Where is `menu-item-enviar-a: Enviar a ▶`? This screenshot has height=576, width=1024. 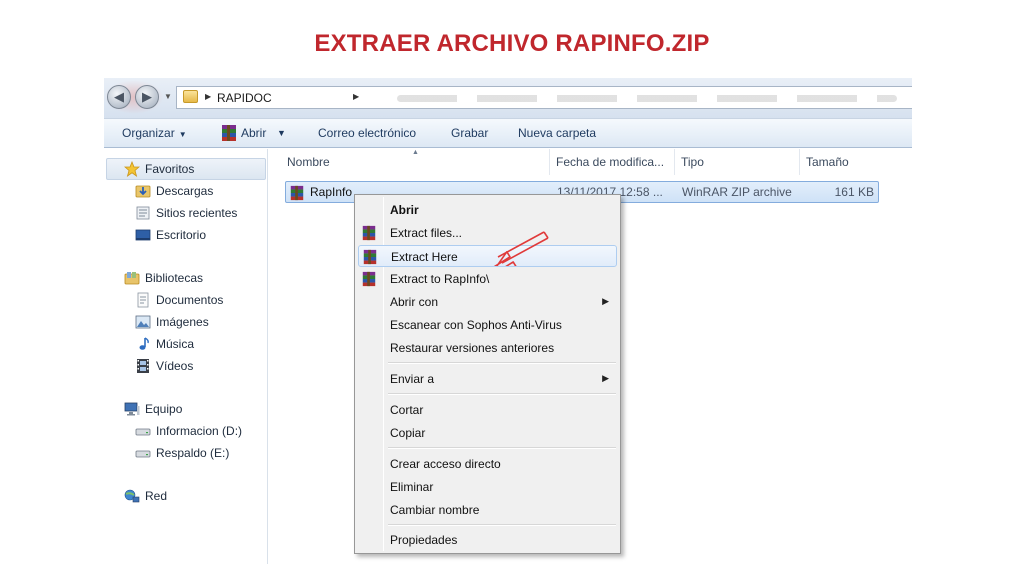 menu-item-enviar-a: Enviar a ▶ is located at coordinates (487, 379).